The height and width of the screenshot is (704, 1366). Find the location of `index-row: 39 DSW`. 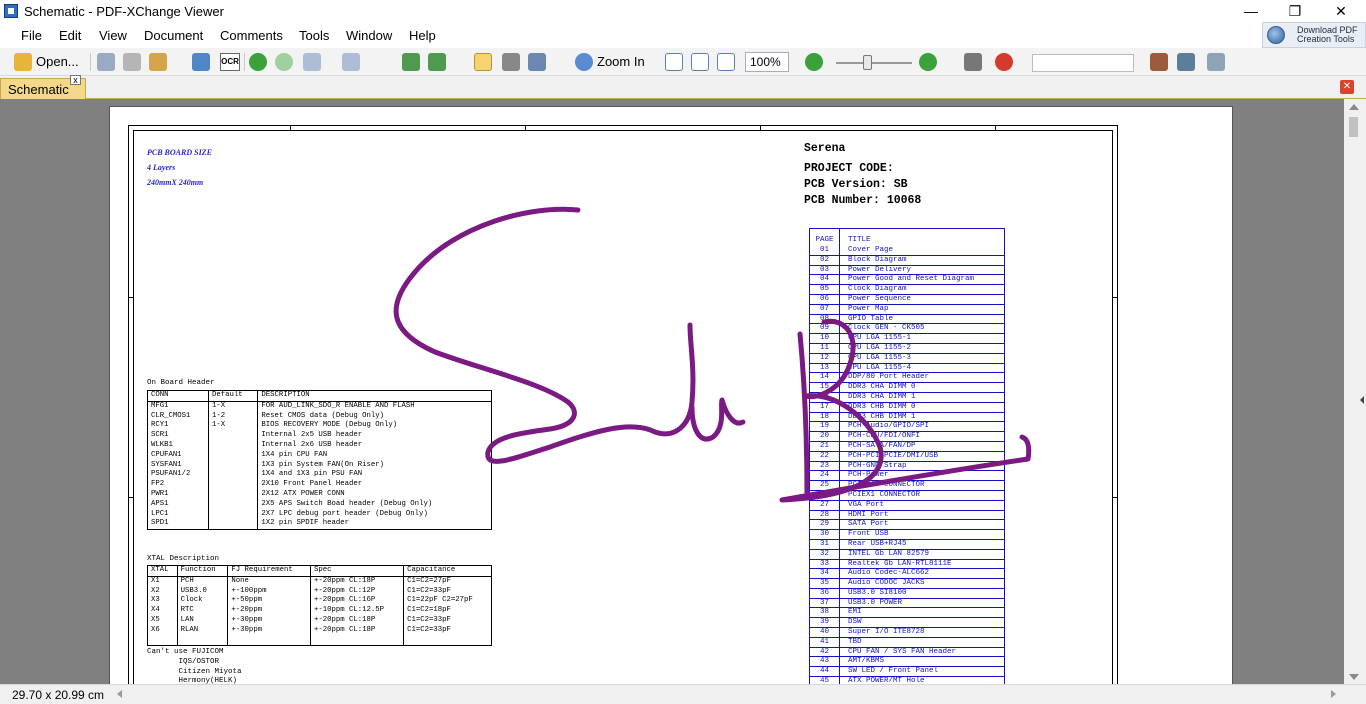

index-row: 39 DSW is located at coordinates (907, 623).